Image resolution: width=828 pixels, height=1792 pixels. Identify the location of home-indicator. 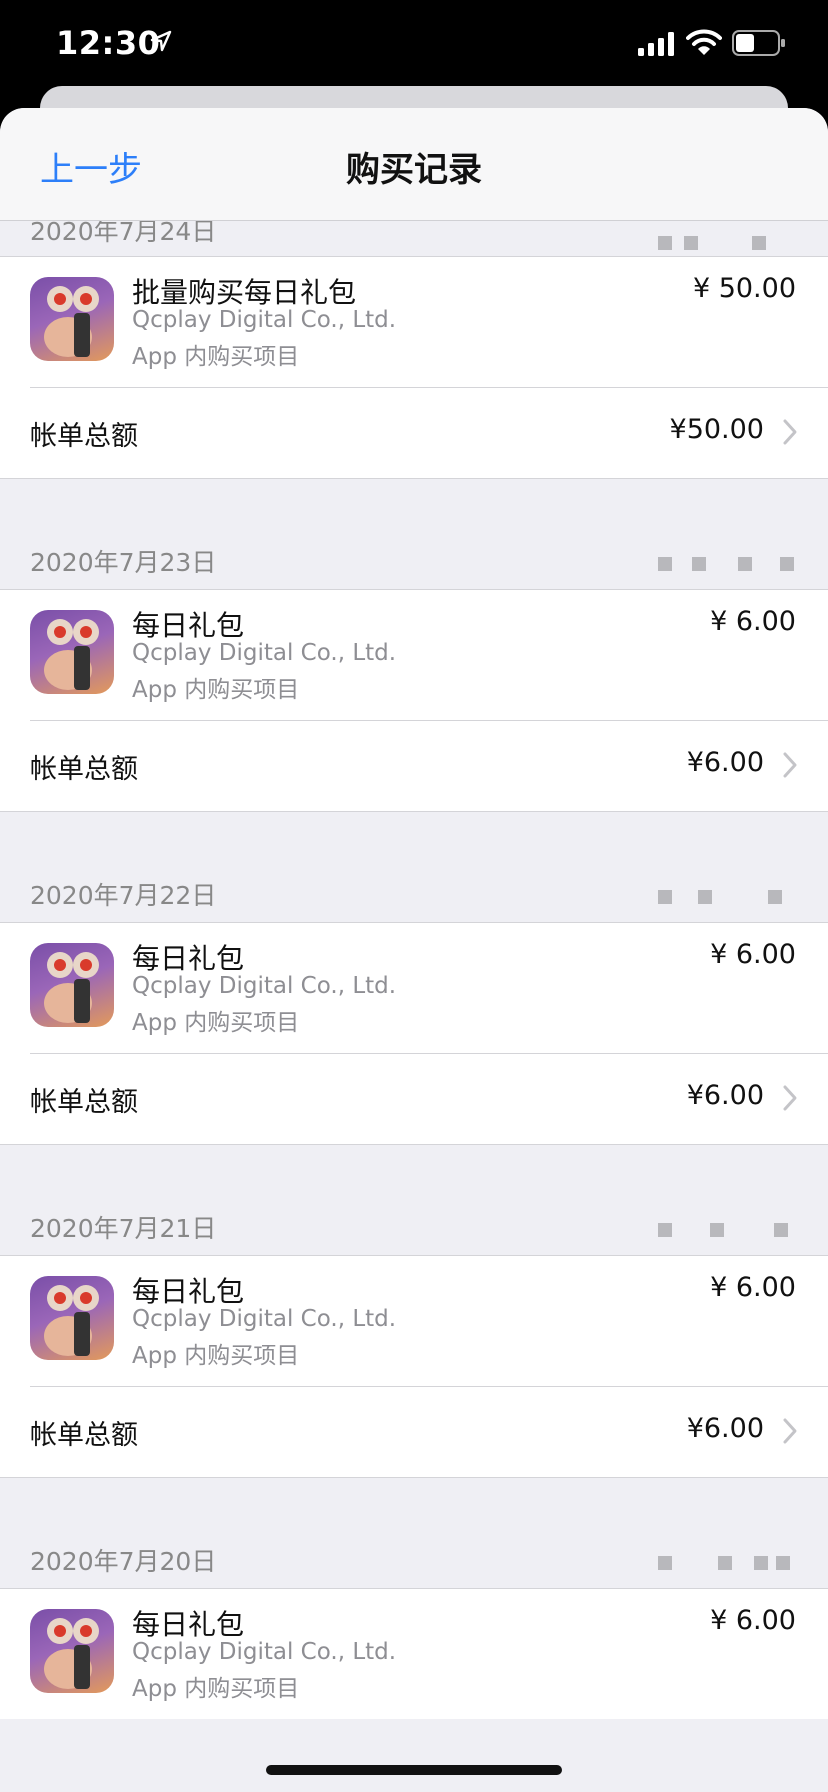
(414, 1770).